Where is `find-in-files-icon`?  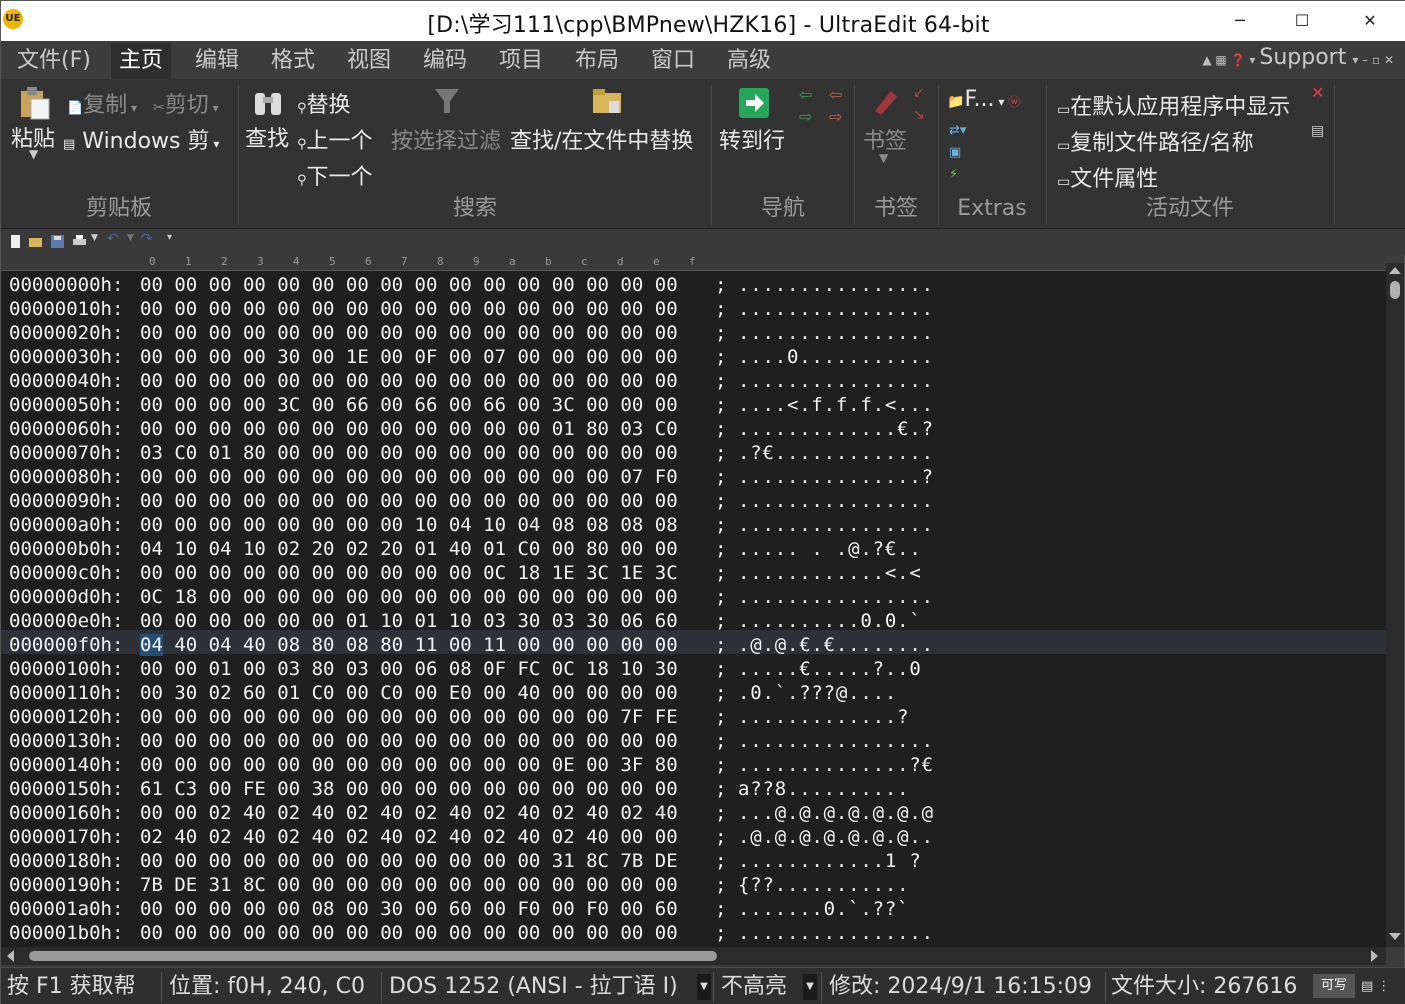 find-in-files-icon is located at coordinates (608, 101).